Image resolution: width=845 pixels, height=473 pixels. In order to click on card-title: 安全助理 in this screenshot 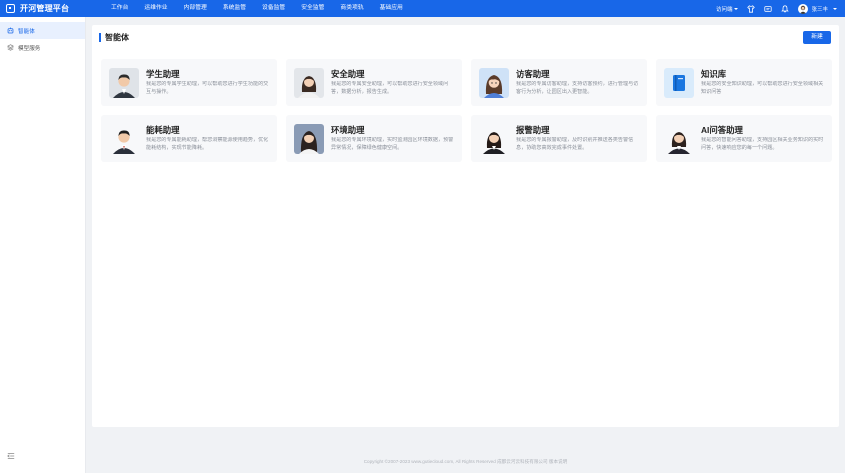, I will do `click(348, 74)`.